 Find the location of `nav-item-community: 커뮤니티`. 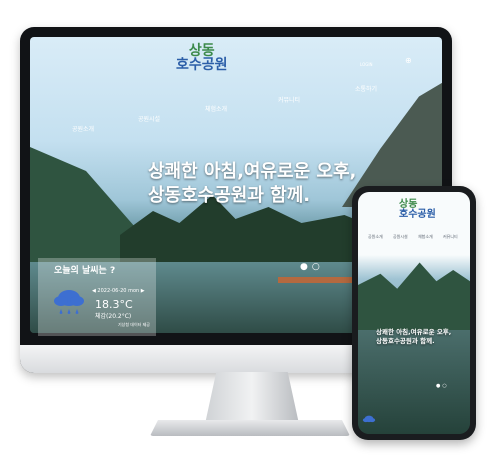

nav-item-community: 커뮤니티 is located at coordinates (289, 99).